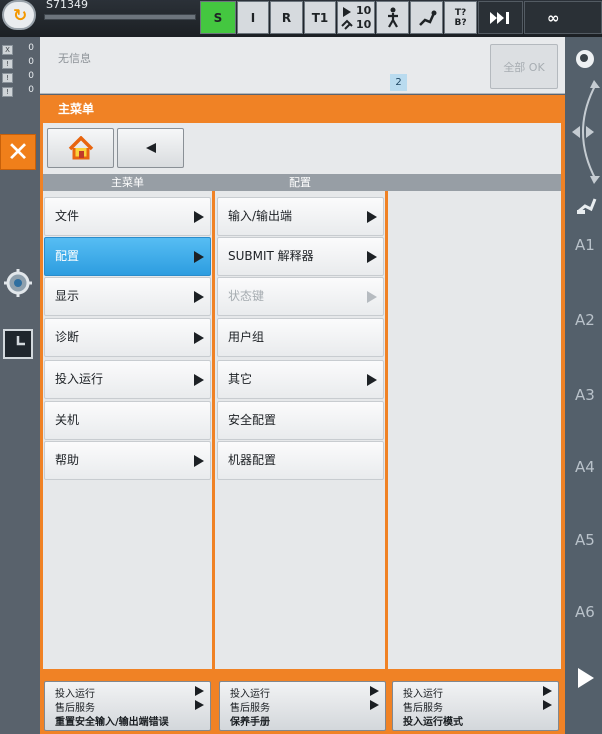 The width and height of the screenshot is (602, 734). I want to click on program-name: S71349, so click(67, 5).